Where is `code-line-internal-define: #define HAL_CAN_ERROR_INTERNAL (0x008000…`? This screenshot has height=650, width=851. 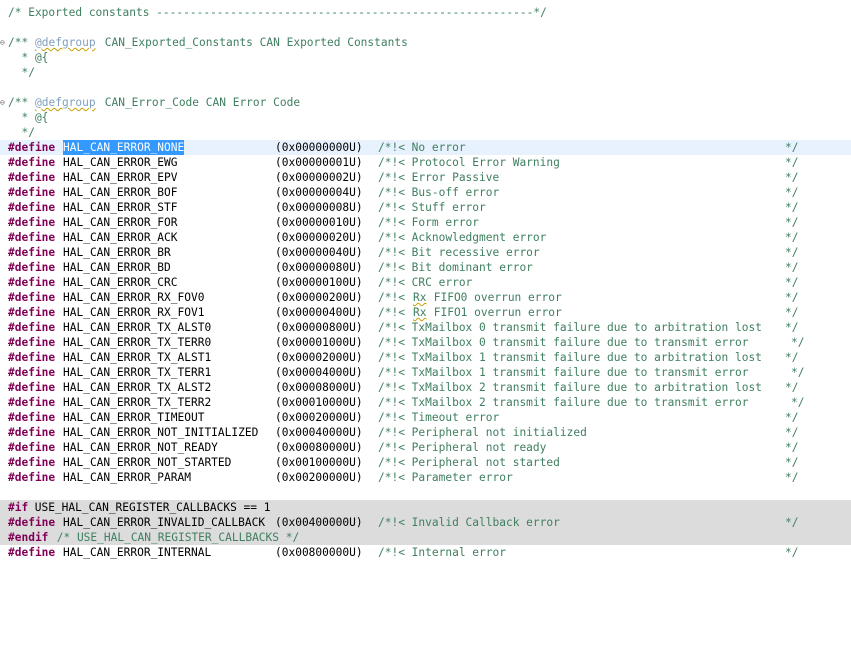 code-line-internal-define: #define HAL_CAN_ERROR_INTERNAL (0x008000… is located at coordinates (425, 552).